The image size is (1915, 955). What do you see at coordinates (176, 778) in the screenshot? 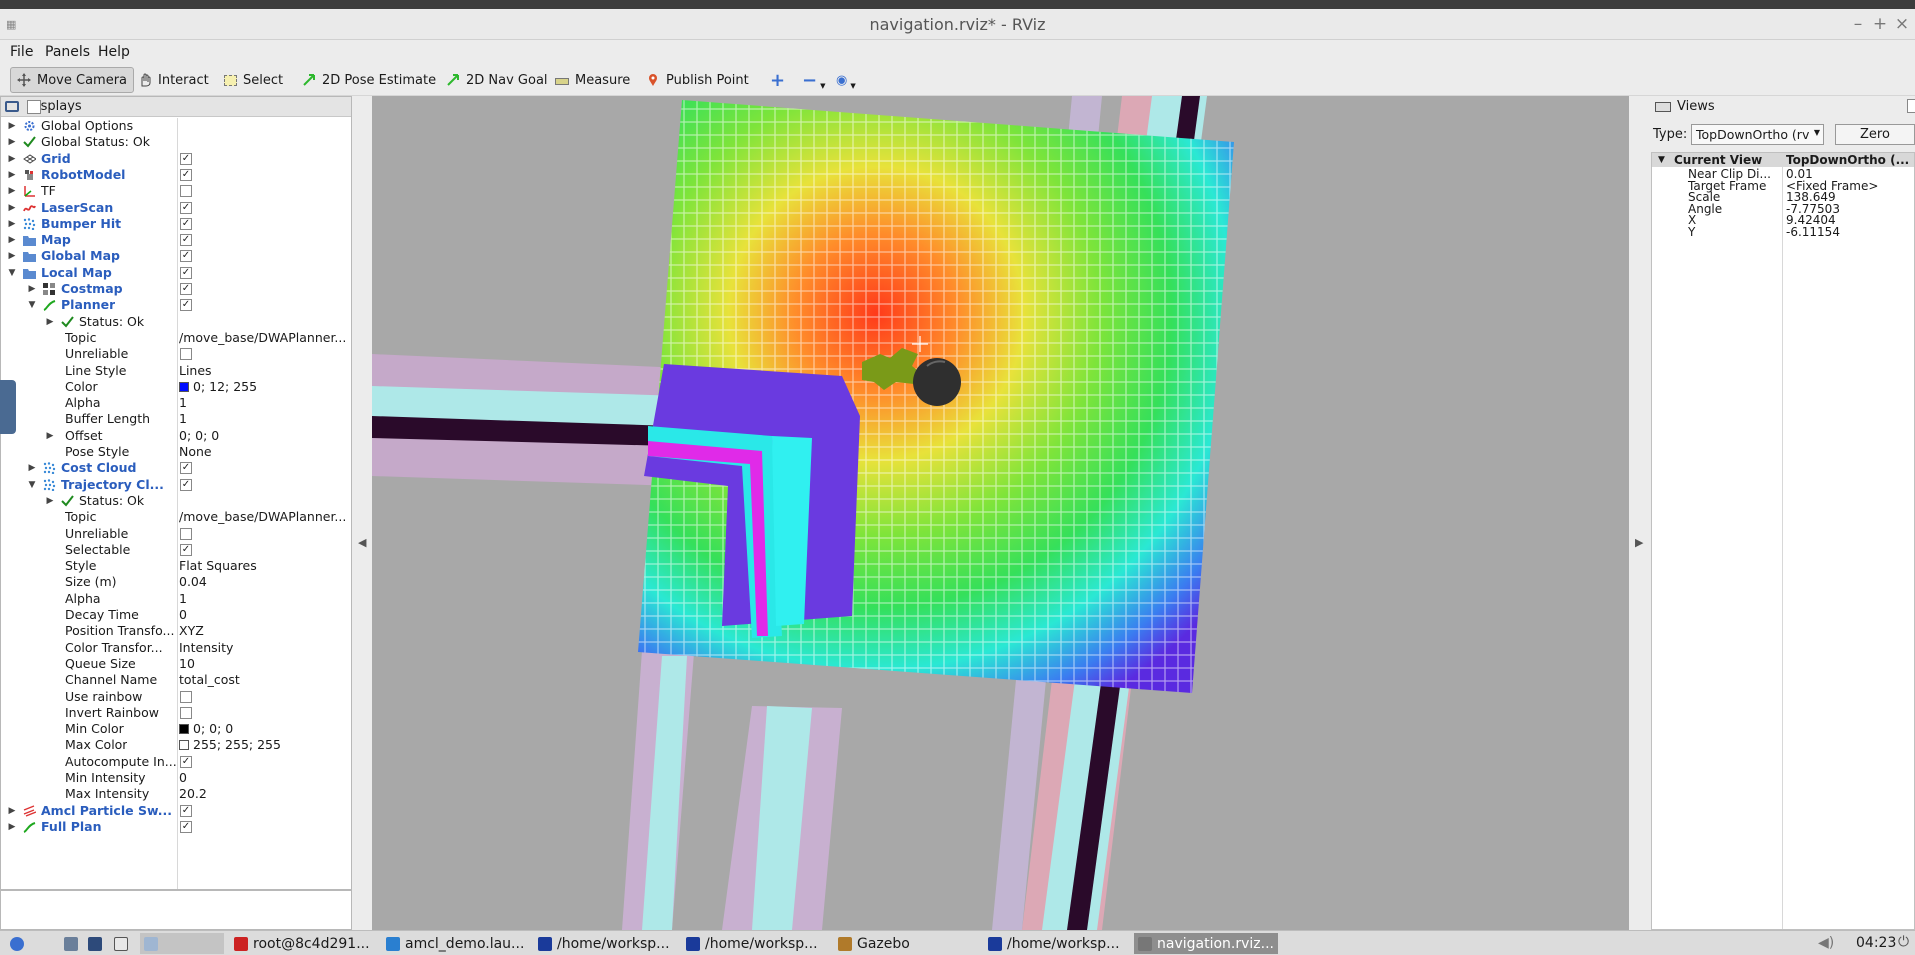
I see `display-row: Min Intensity 0` at bounding box center [176, 778].